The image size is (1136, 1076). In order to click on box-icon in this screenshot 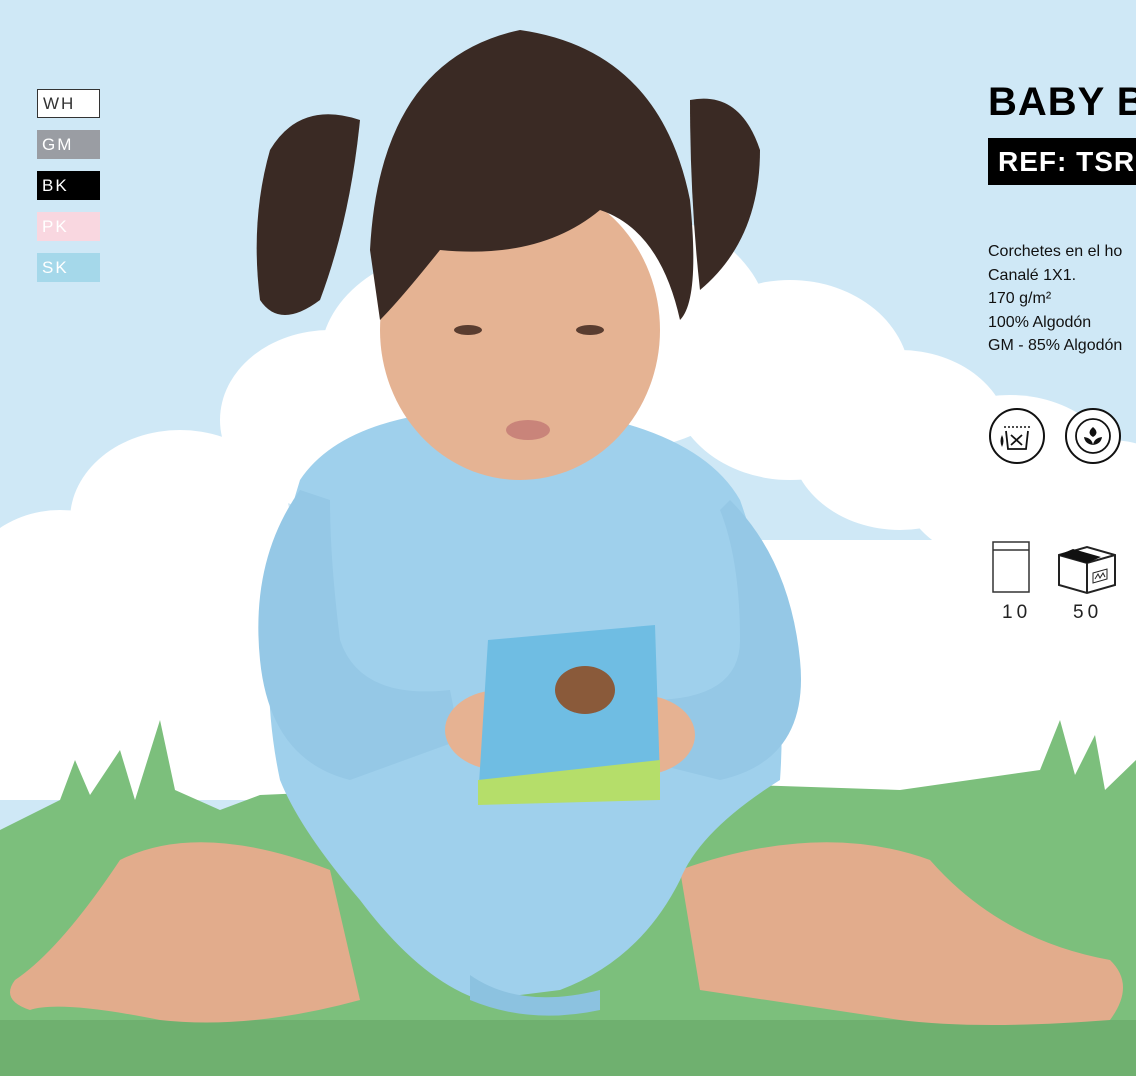, I will do `click(1087, 570)`.